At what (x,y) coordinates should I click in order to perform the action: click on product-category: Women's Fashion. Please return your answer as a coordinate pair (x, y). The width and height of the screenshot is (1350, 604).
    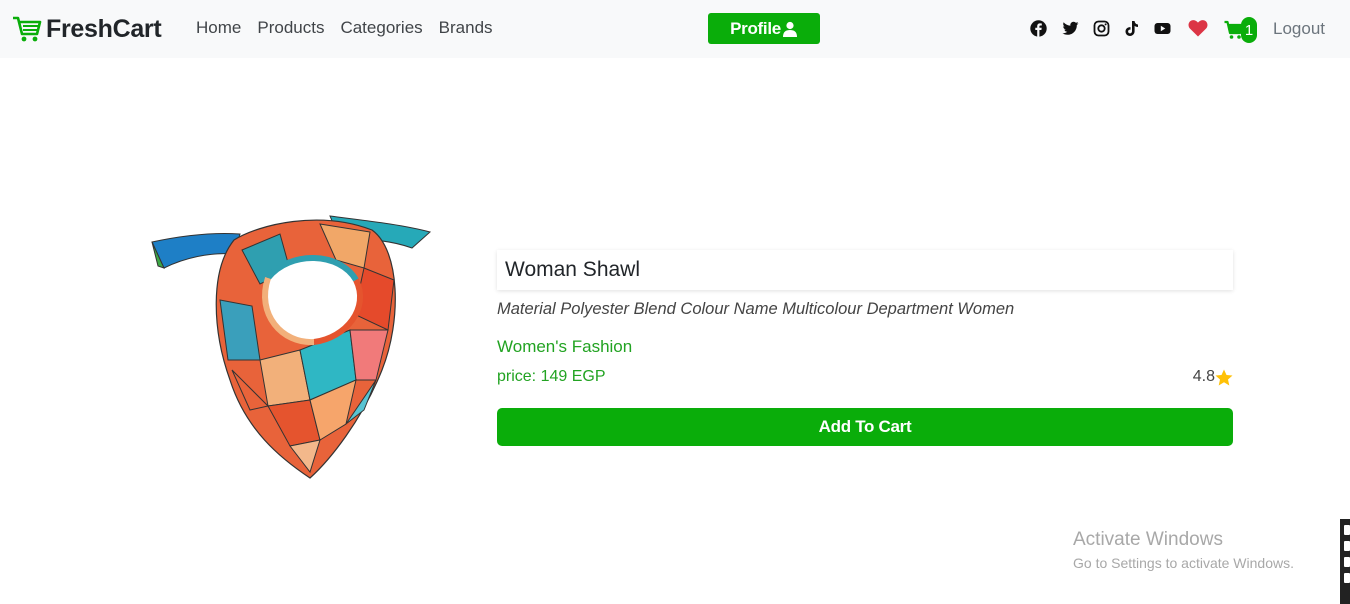
    Looking at the image, I should click on (565, 346).